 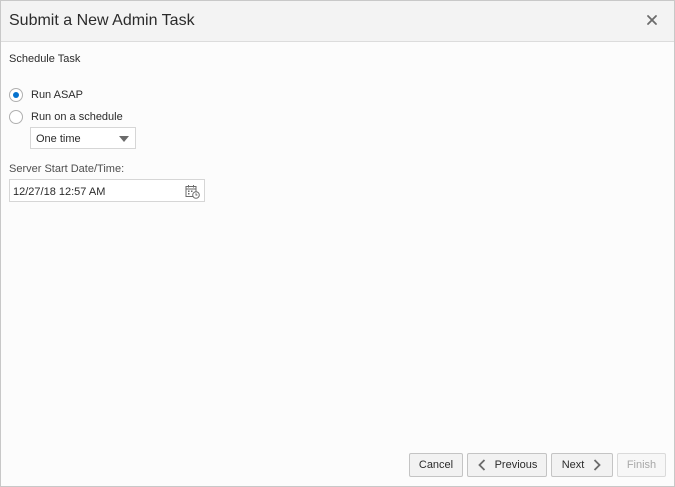 What do you see at coordinates (516, 465) in the screenshot?
I see `previous-label: Previous` at bounding box center [516, 465].